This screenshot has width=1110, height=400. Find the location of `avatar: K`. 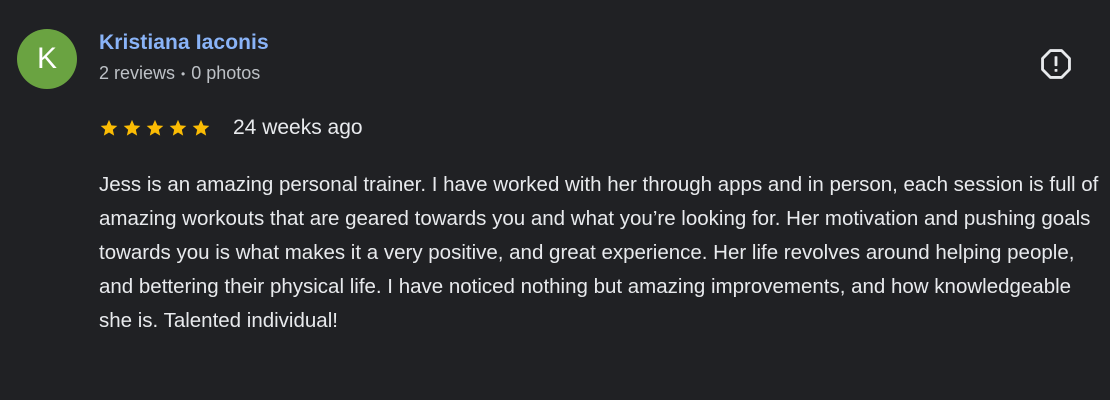

avatar: K is located at coordinates (47, 59).